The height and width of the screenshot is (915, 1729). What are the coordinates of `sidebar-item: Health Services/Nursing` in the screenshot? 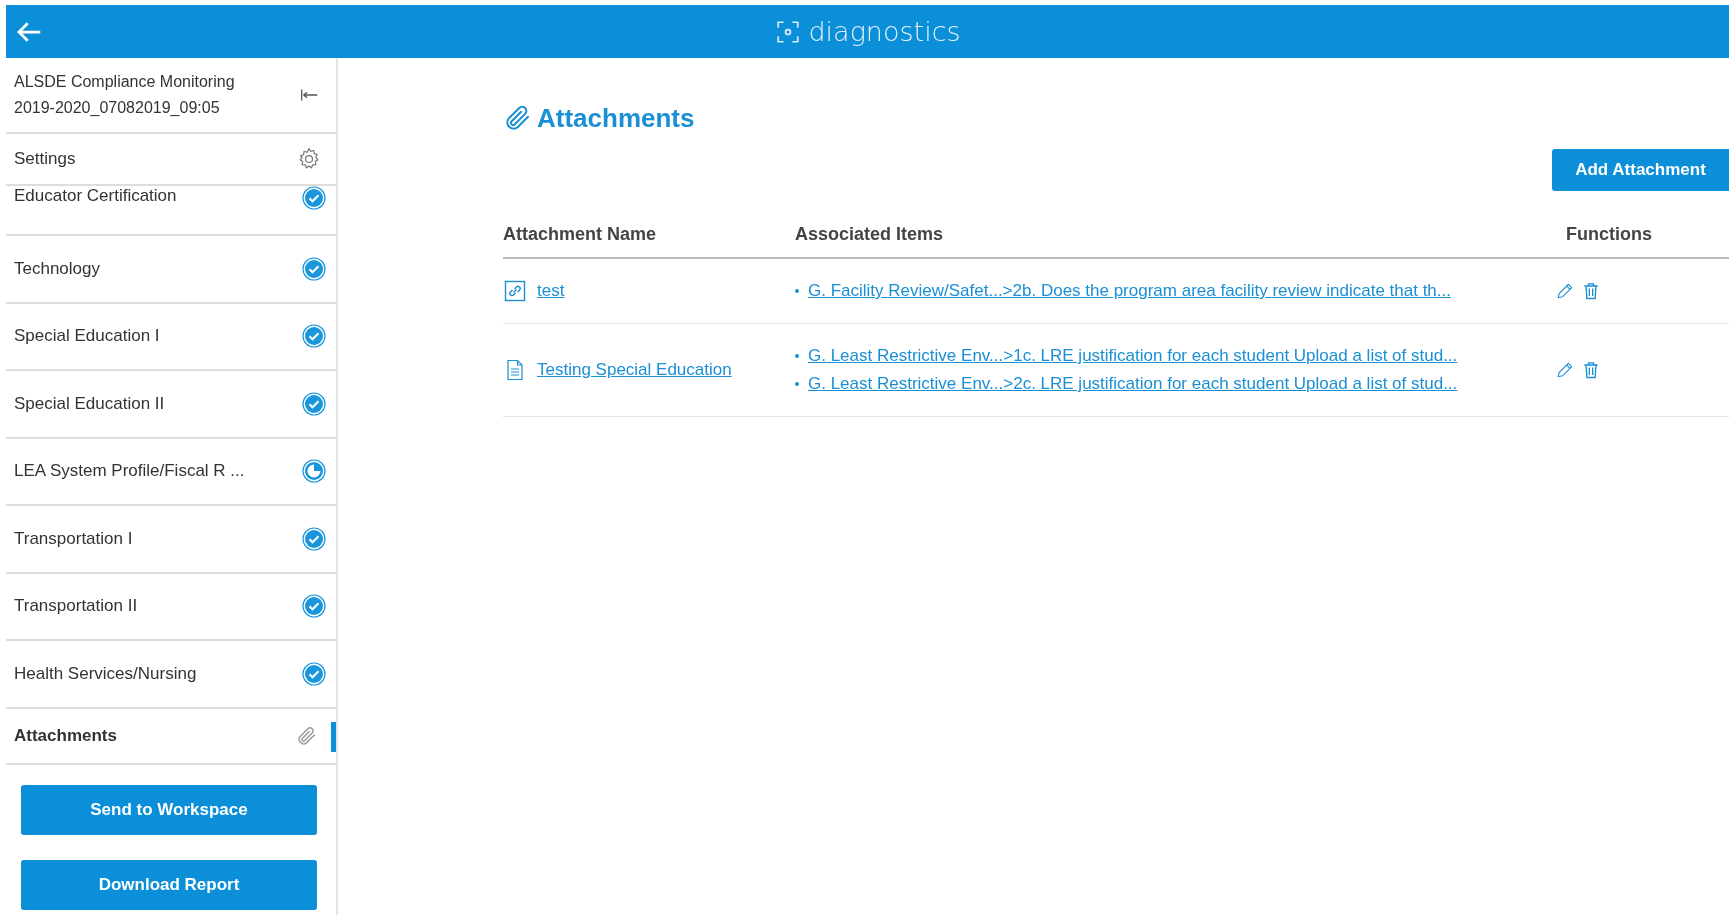 It's located at (171, 675).